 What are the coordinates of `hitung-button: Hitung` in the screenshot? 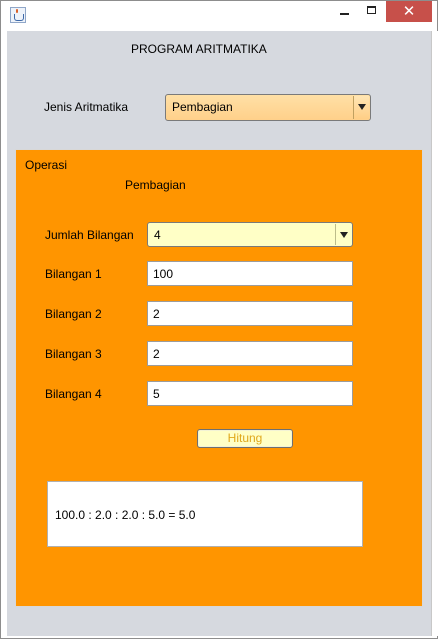 It's located at (245, 438).